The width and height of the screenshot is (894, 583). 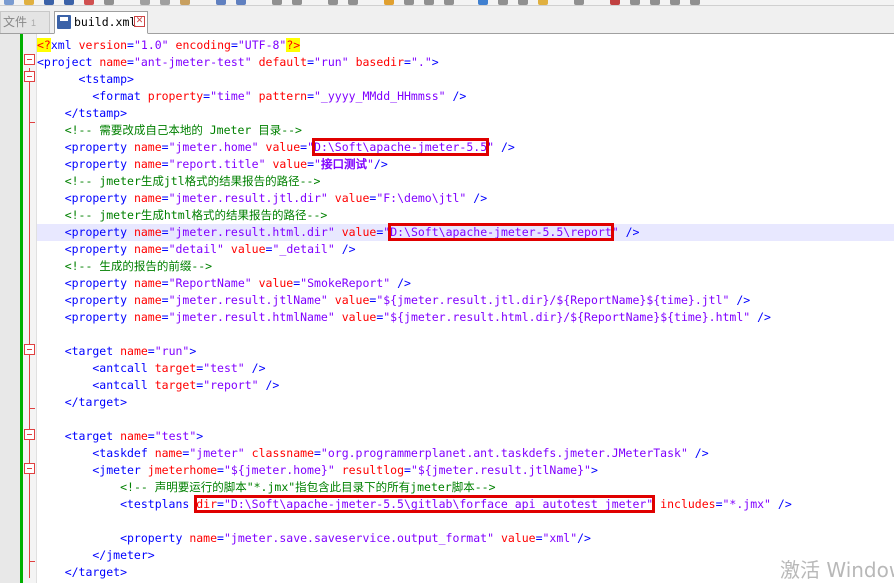 What do you see at coordinates (297, 2) in the screenshot?
I see `replace-icon` at bounding box center [297, 2].